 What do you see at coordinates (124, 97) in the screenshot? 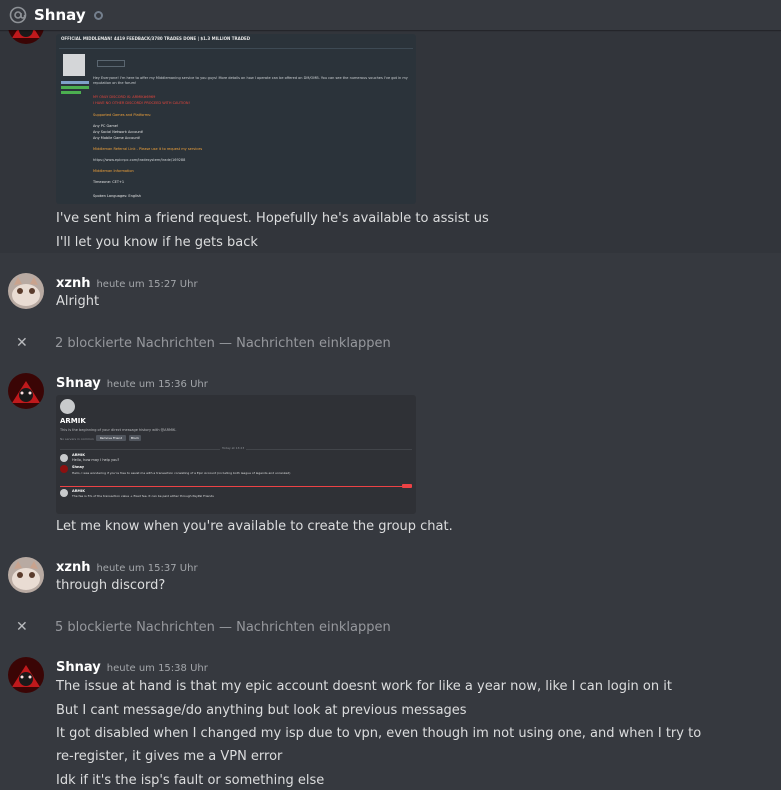
I see `forum-line: MY ONLY DISCORD IS: ARMIK#6969` at bounding box center [124, 97].